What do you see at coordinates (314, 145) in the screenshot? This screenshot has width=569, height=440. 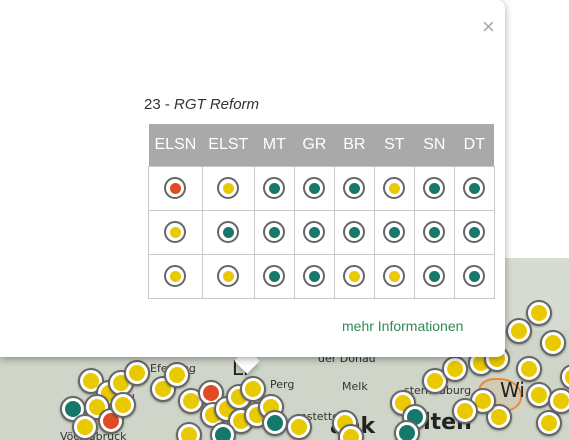 I see `column-header-gr: GR` at bounding box center [314, 145].